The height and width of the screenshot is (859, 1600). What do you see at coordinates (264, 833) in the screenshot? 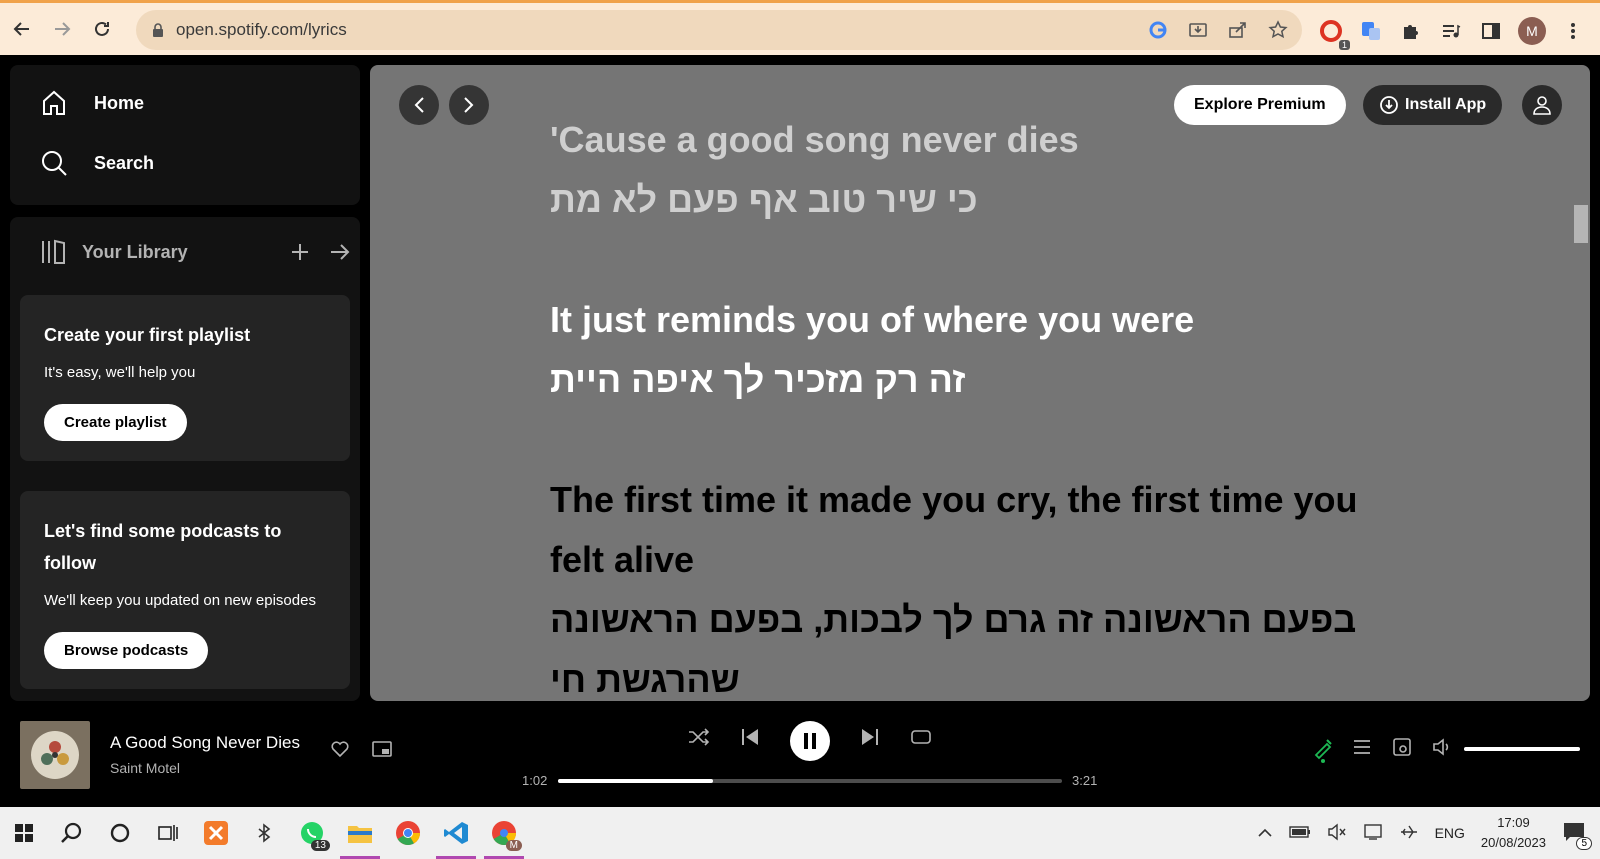
I see `bluetooth-icon` at bounding box center [264, 833].